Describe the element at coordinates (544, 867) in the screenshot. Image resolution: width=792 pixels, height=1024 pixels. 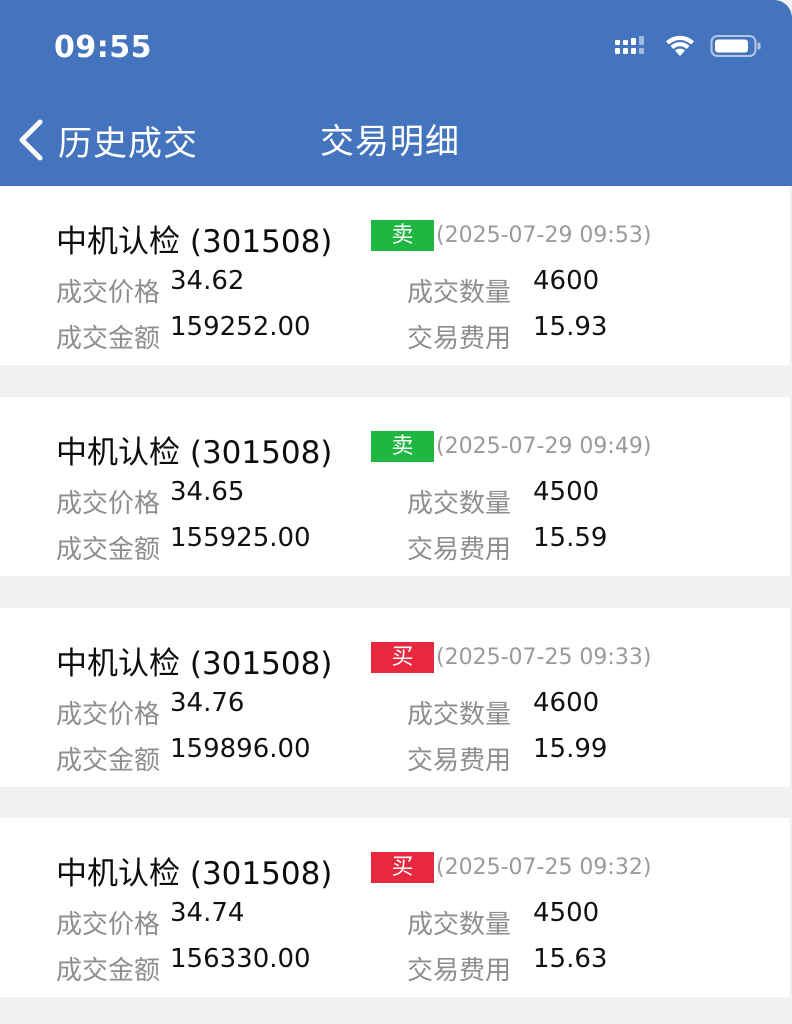
I see `trade-time: (2025-07-25 09:32)` at that location.